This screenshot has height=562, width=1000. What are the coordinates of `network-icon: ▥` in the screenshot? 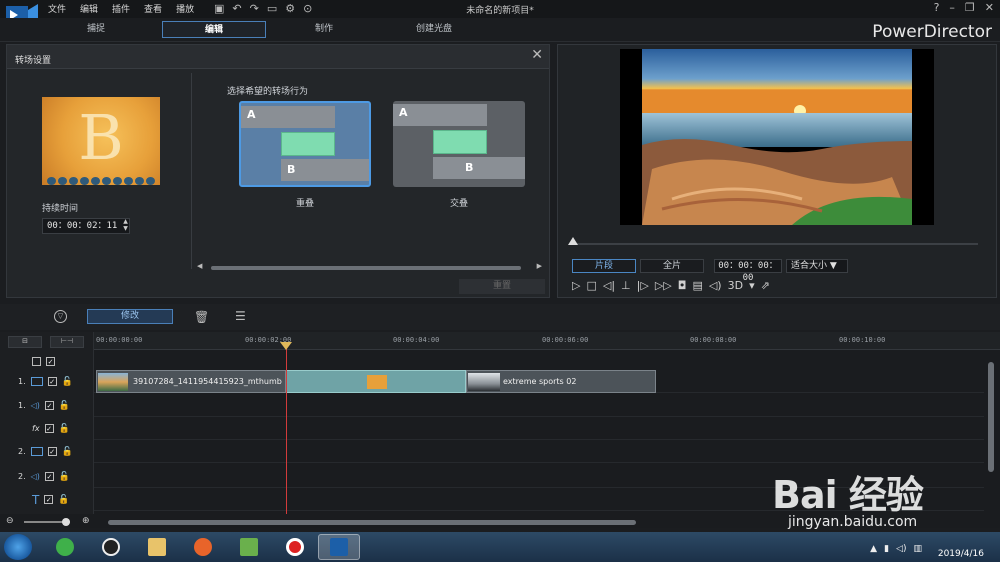 It's located at (917, 549).